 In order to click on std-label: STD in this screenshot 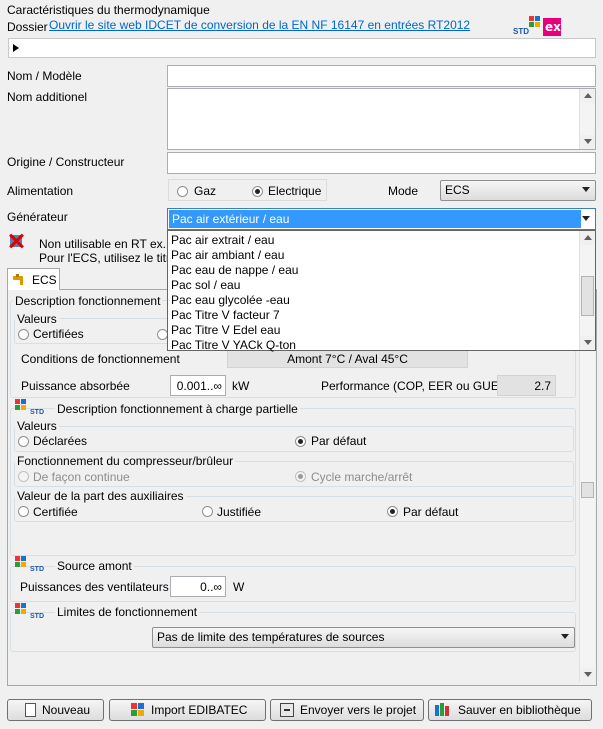, I will do `click(521, 31)`.